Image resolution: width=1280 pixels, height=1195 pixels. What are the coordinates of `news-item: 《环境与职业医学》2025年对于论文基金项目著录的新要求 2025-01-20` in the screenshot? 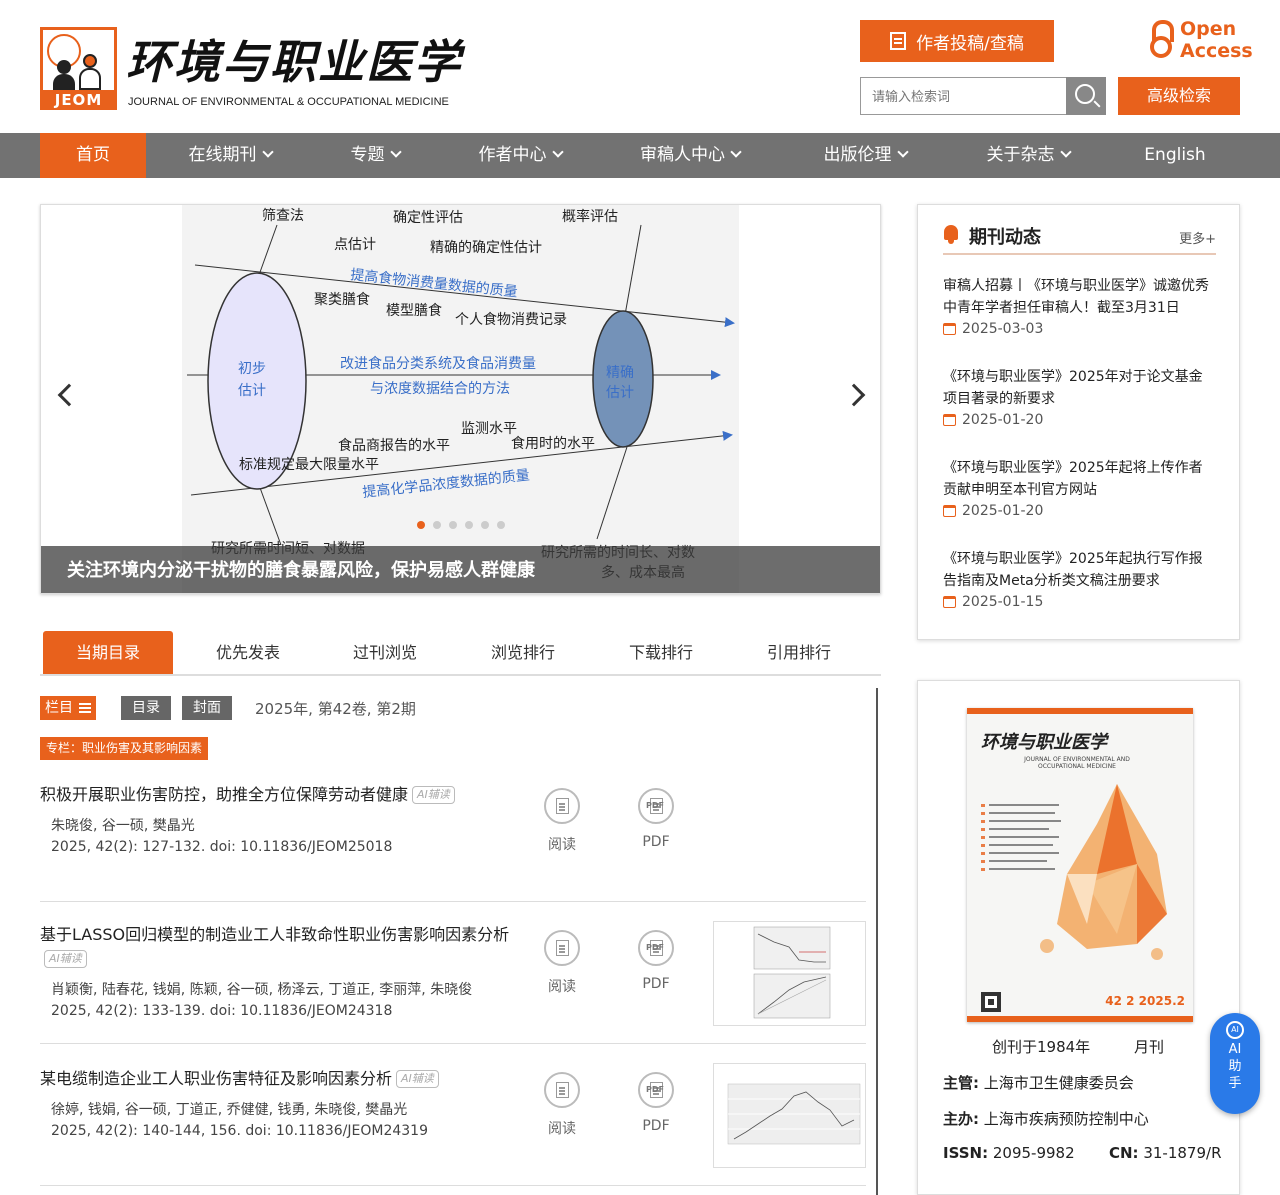 It's located at (1079, 397).